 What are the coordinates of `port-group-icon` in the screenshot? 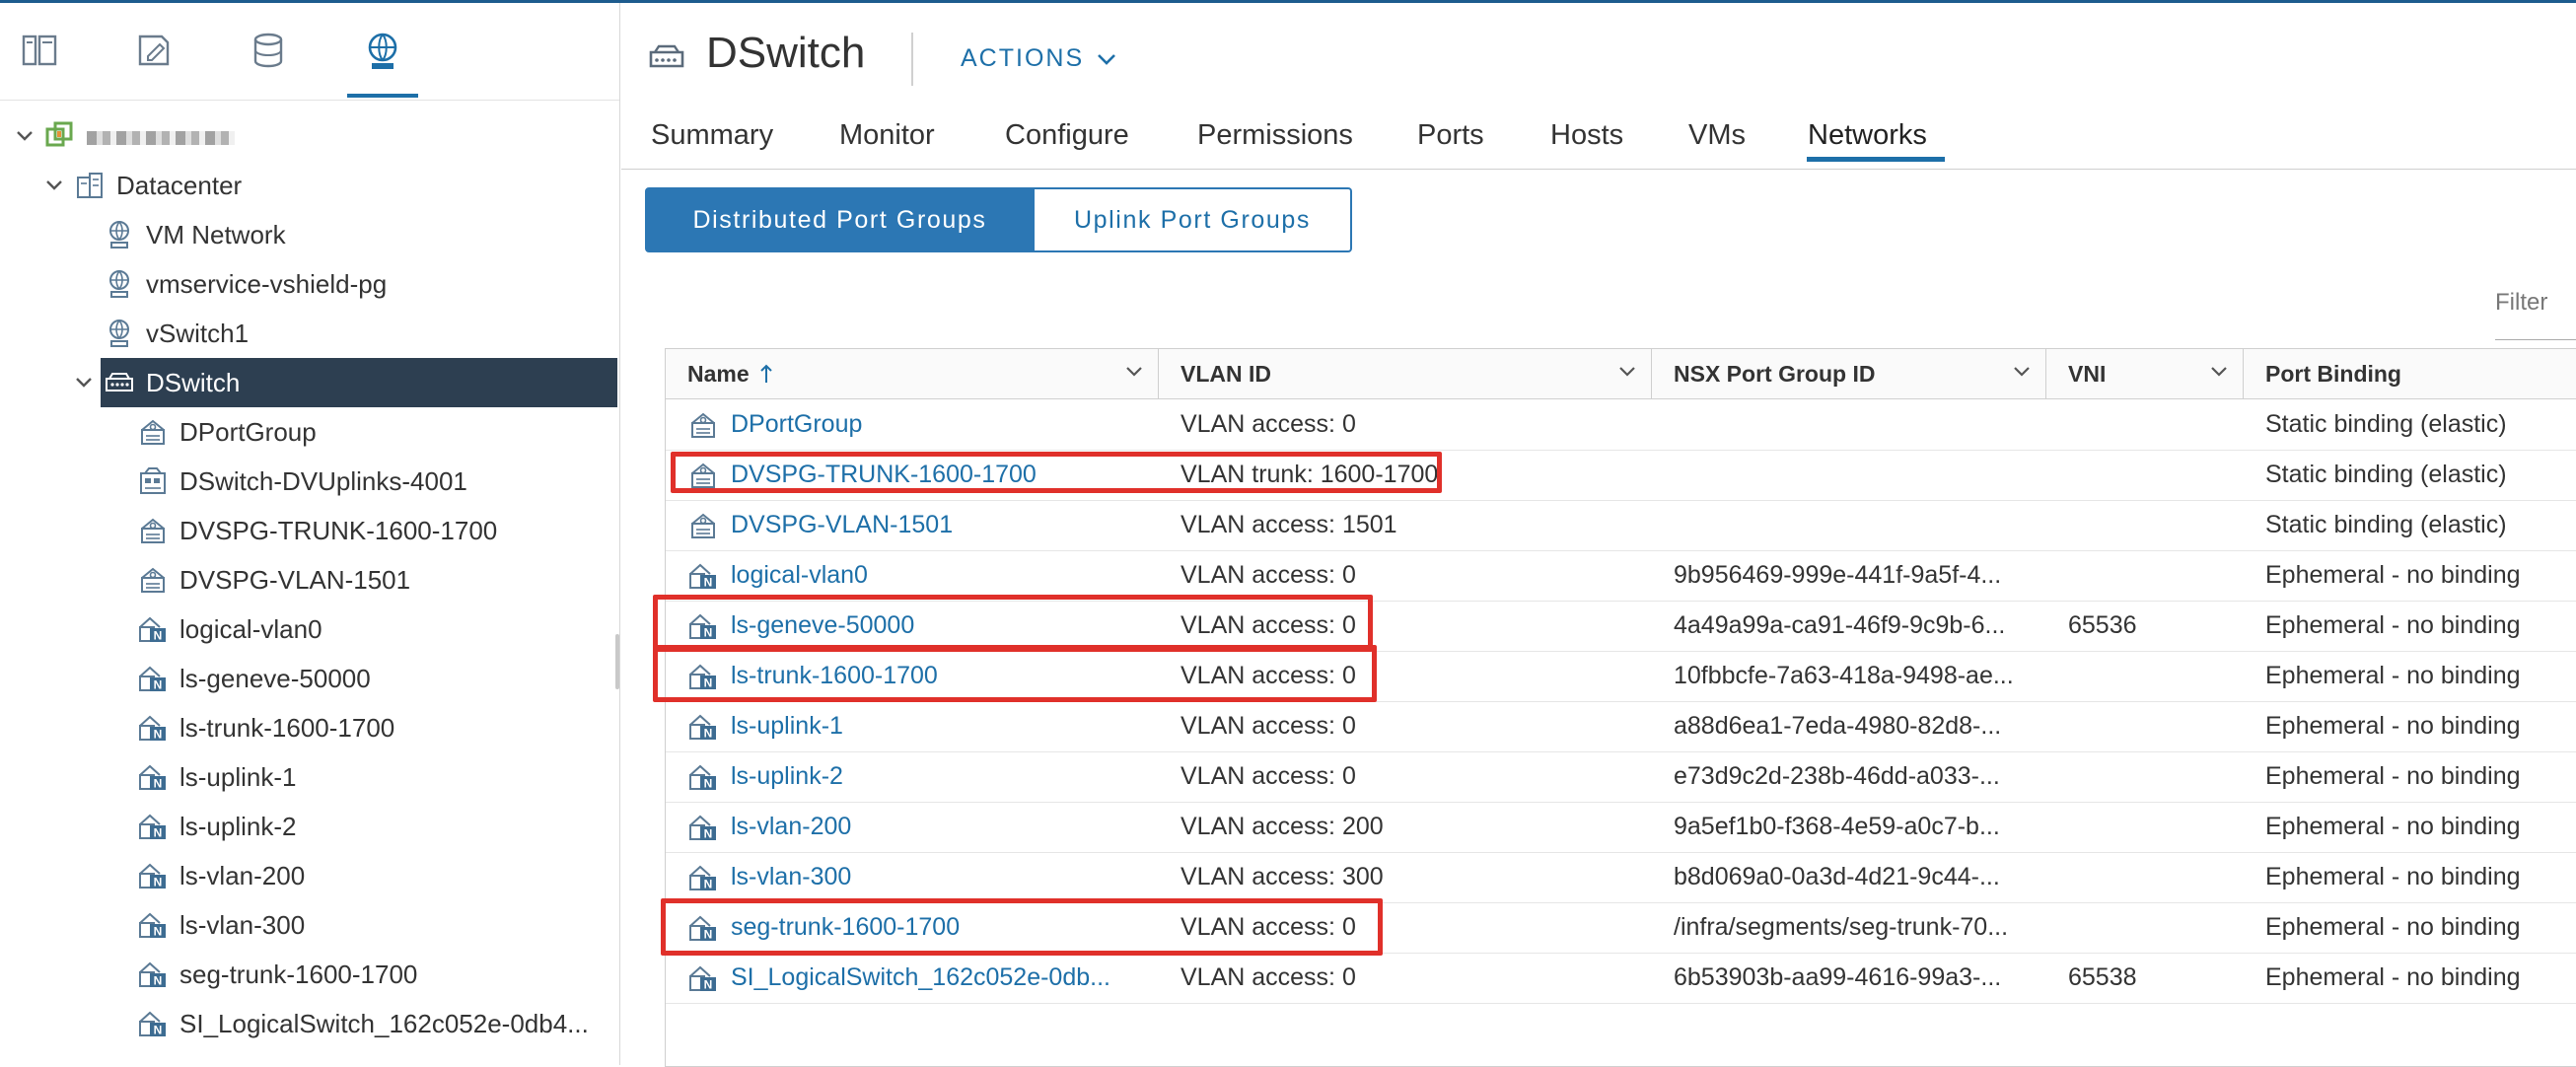 It's located at (703, 525).